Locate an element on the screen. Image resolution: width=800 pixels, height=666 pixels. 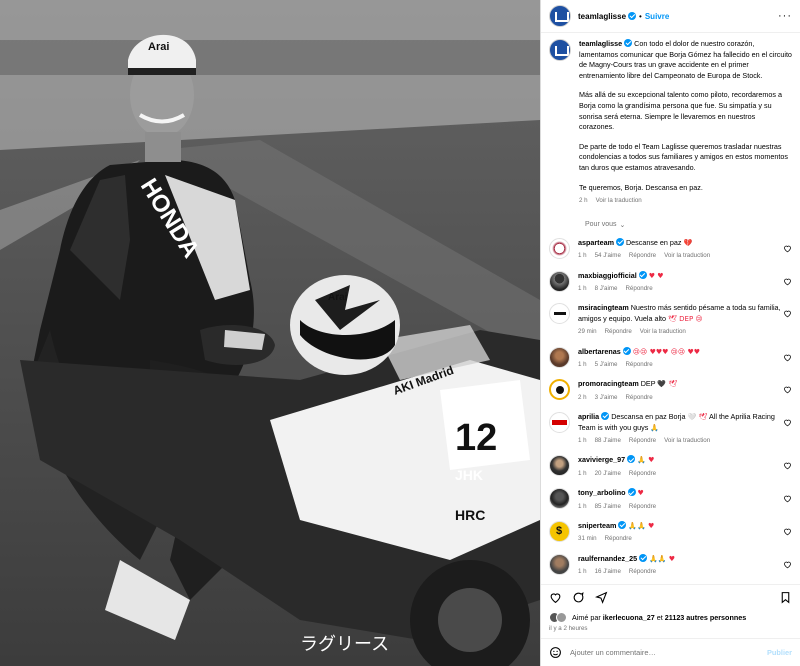
comments-filter: Pour vous ⌄ is located at coordinates (688, 225).